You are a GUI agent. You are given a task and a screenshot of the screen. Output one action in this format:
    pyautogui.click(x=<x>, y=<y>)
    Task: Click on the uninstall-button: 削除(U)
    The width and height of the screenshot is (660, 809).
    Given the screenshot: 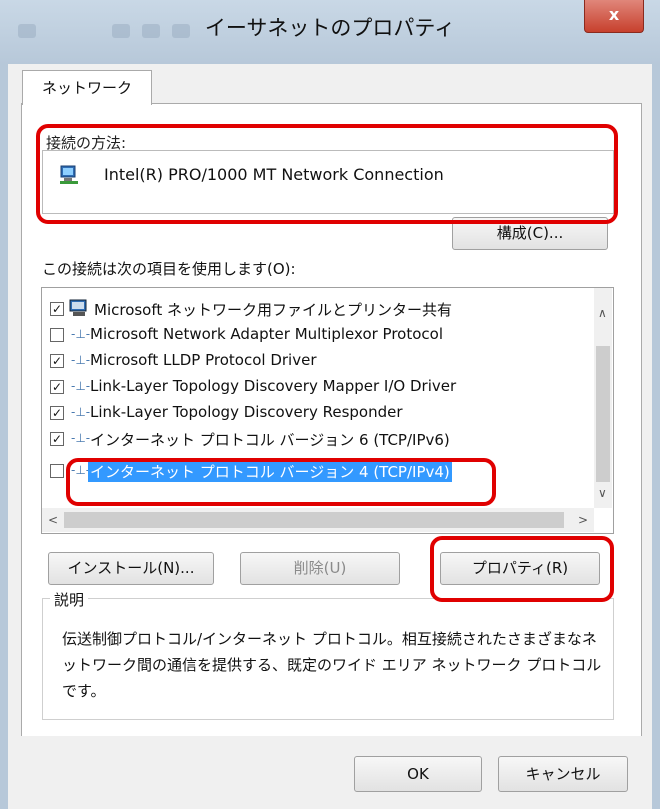 What is the action you would take?
    pyautogui.click(x=320, y=568)
    